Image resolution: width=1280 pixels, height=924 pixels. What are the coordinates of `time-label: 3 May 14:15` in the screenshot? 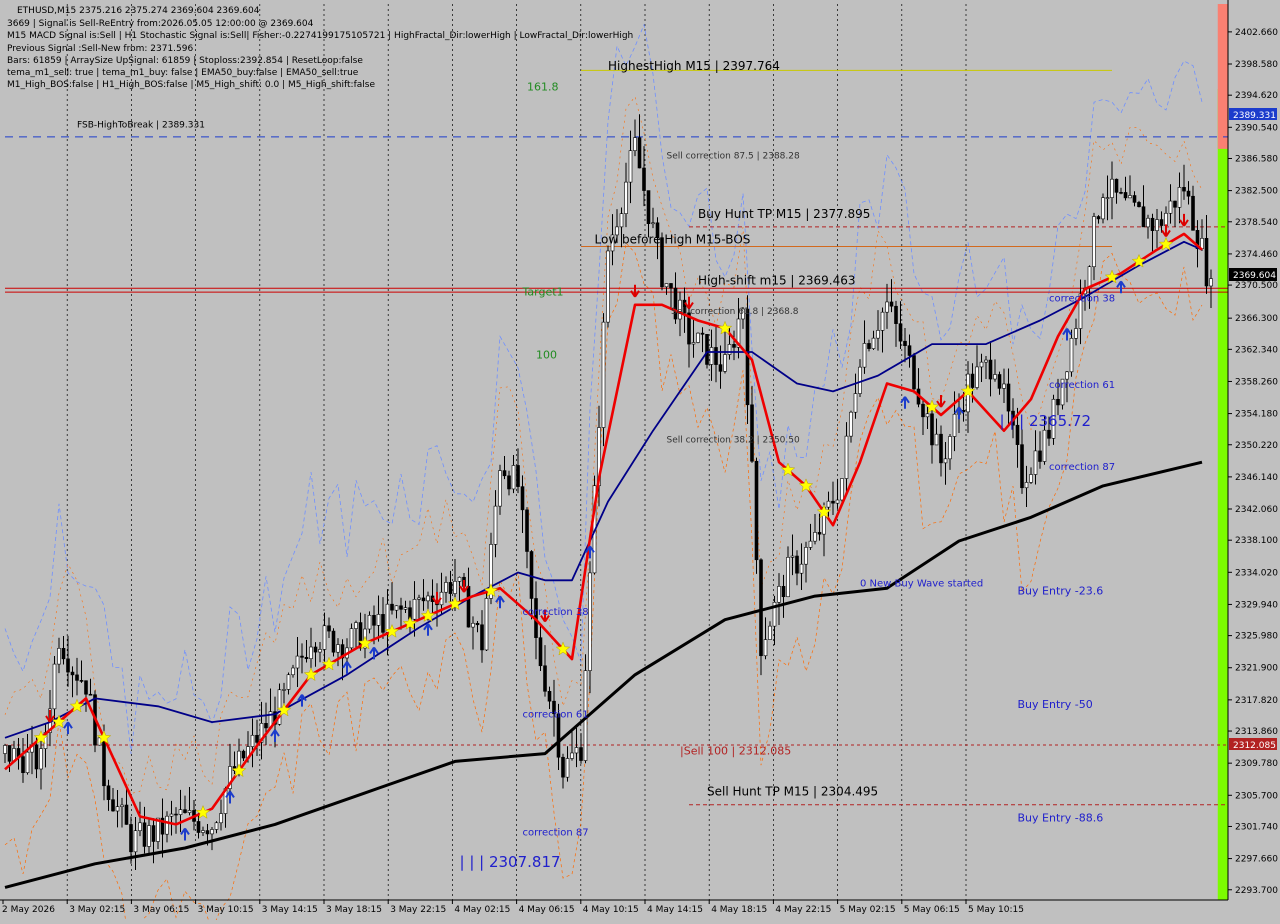 It's located at (290, 910).